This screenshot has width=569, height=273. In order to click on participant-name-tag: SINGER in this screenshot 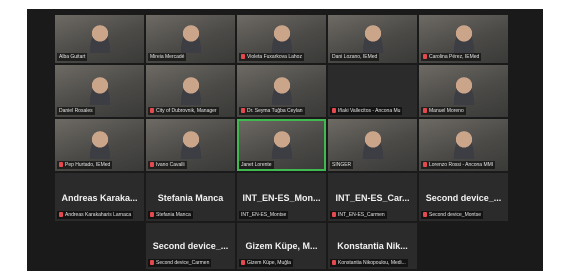, I will do `click(342, 165)`.